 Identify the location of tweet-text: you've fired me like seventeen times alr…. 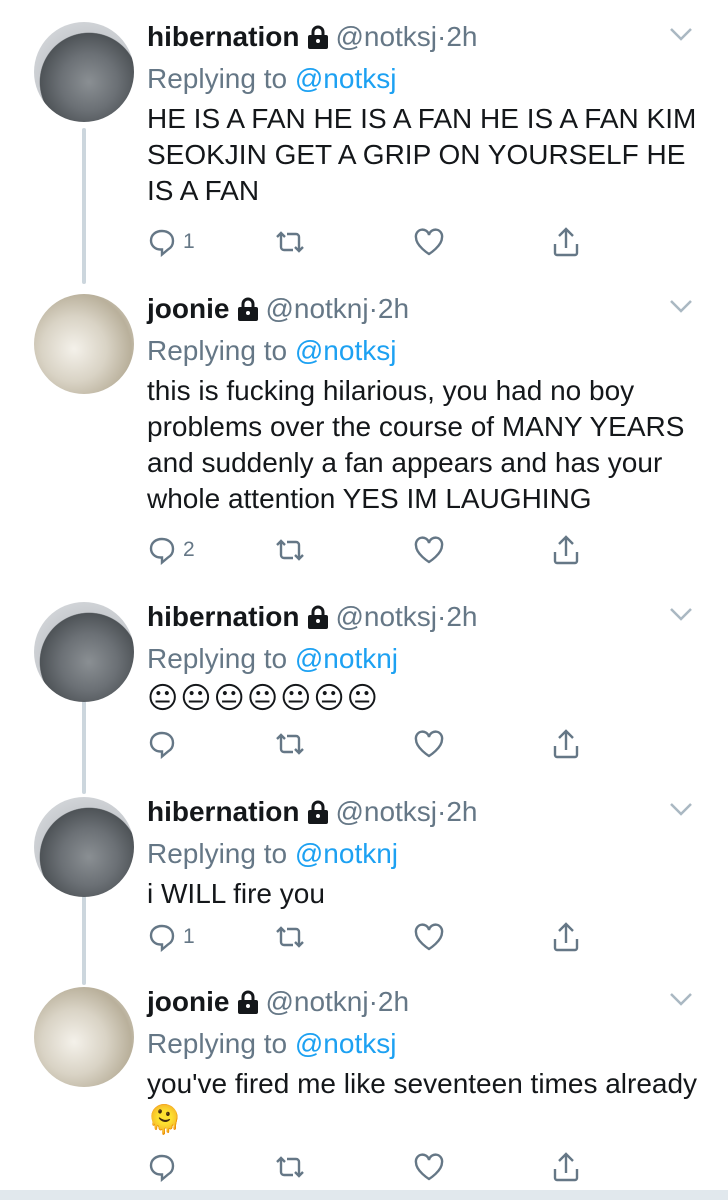
(422, 1083).